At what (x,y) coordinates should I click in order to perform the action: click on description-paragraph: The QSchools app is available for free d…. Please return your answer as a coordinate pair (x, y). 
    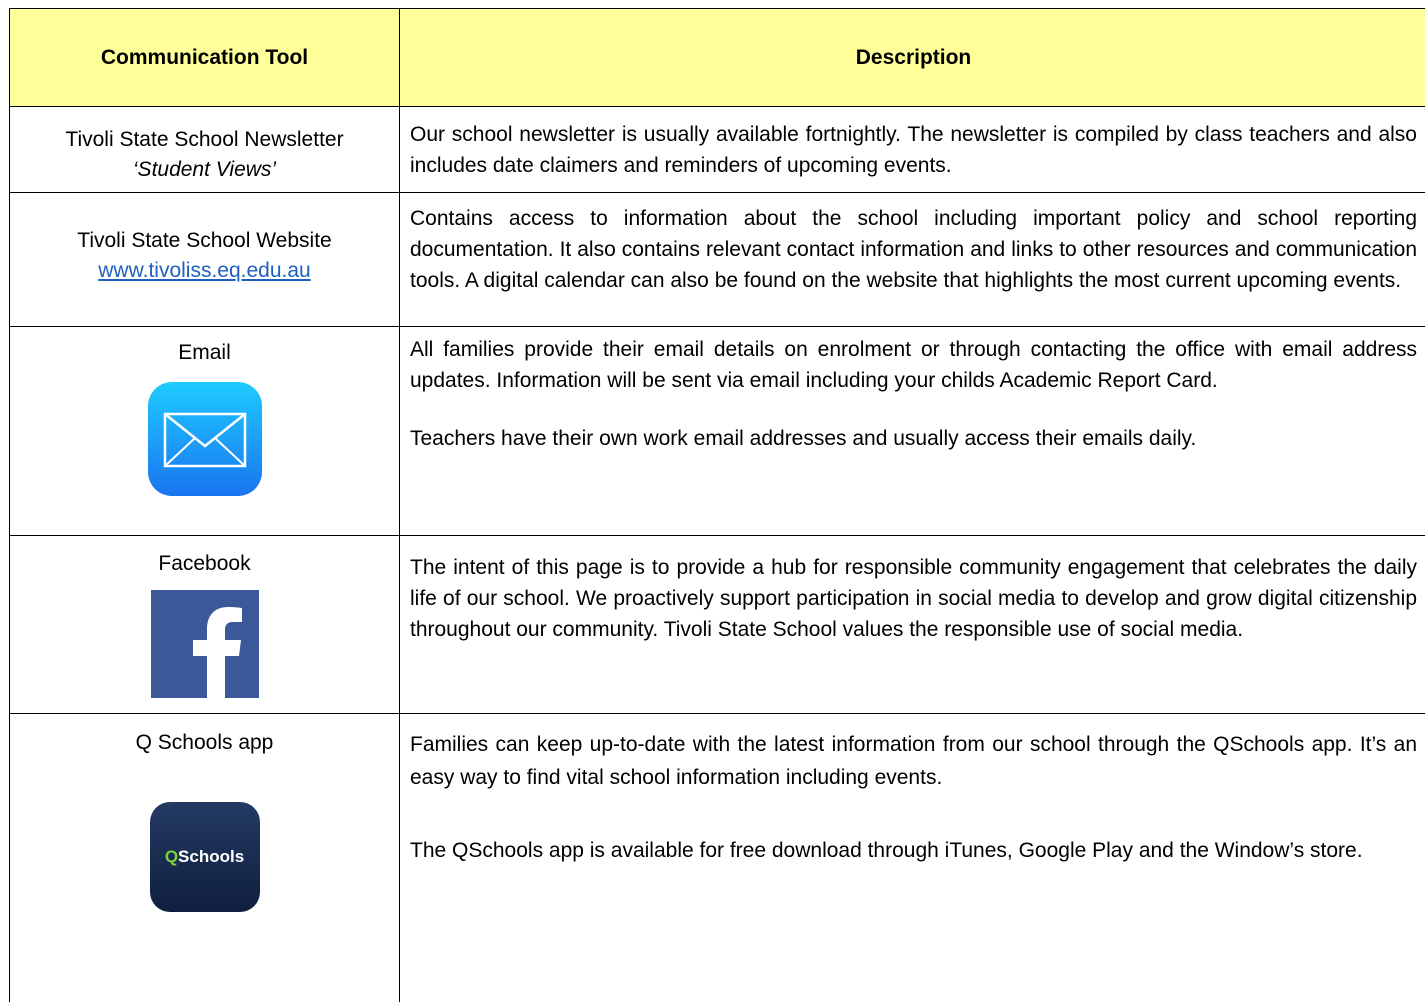
    Looking at the image, I should click on (886, 850).